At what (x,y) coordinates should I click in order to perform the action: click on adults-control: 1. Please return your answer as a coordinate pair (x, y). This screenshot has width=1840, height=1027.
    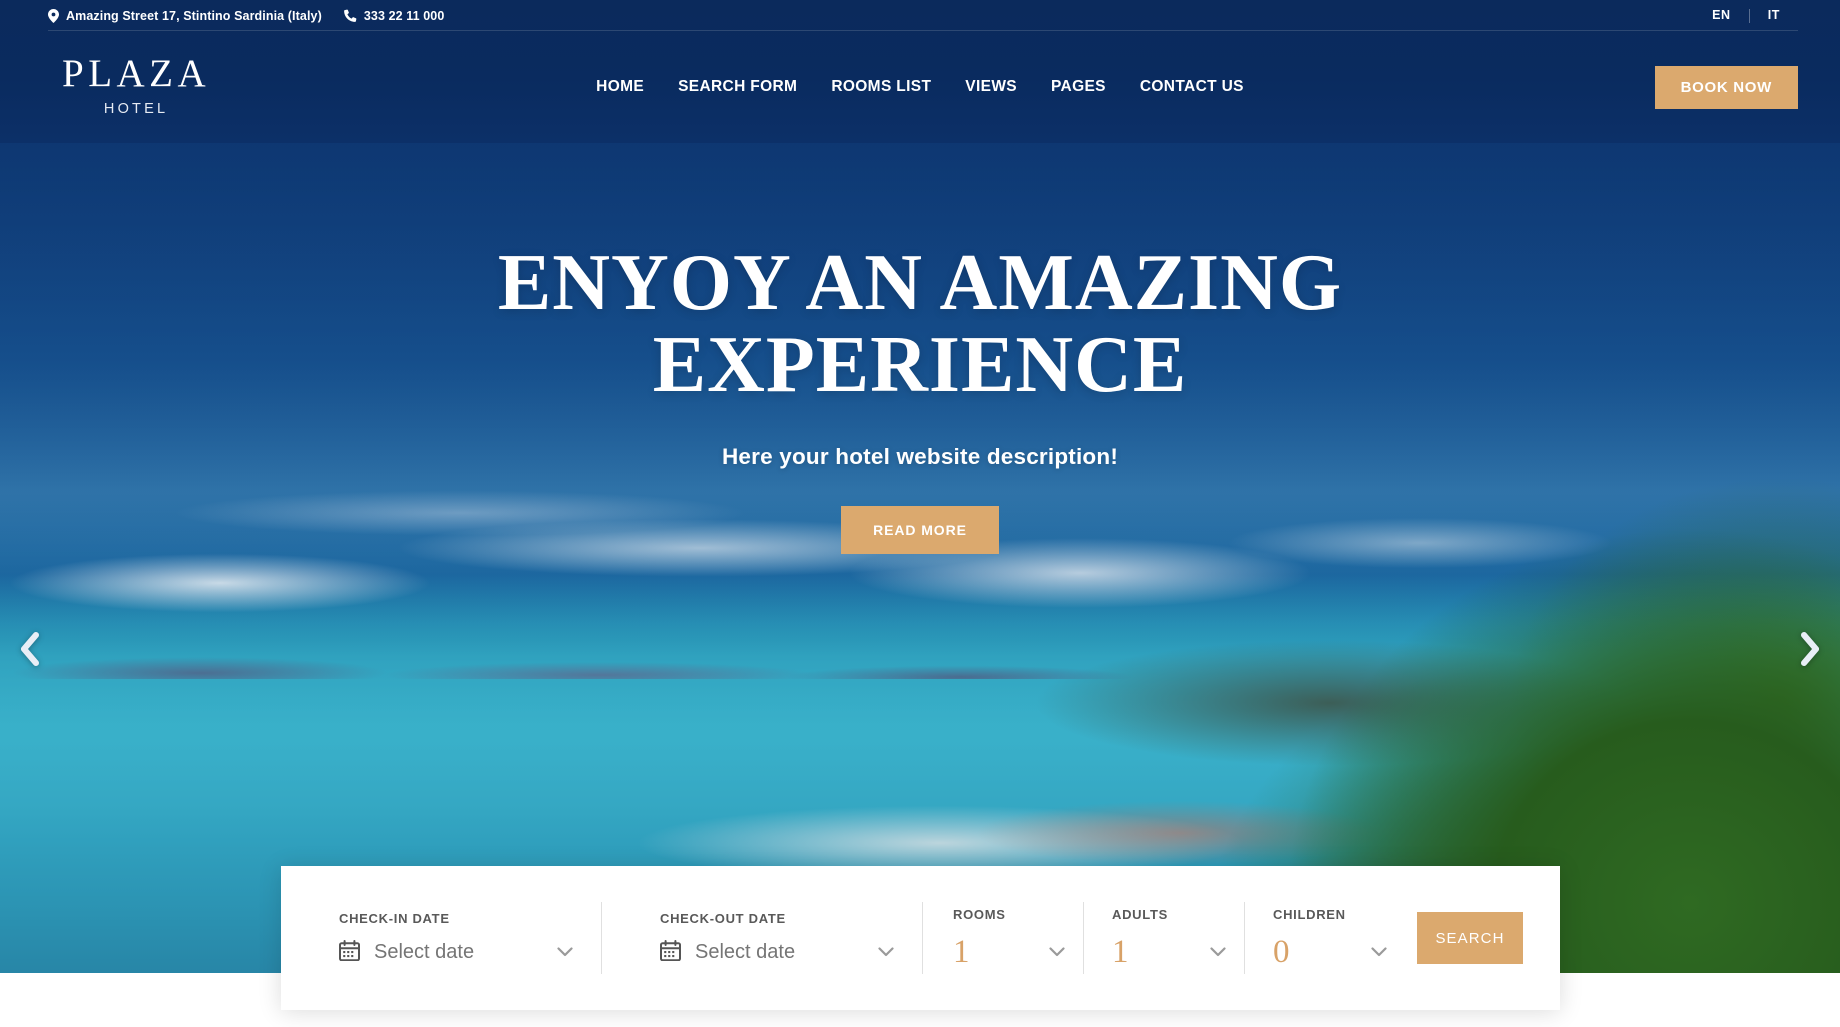
    Looking at the image, I should click on (1178, 952).